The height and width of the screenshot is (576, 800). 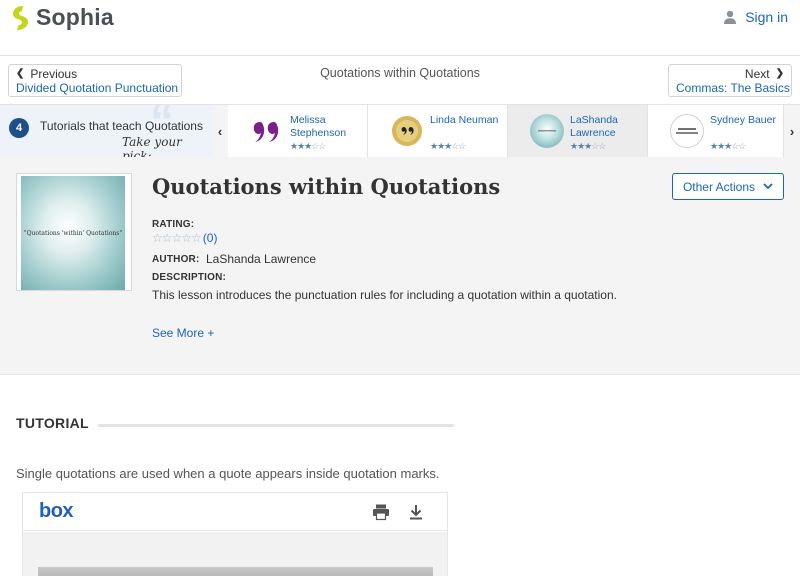 I want to click on tutorial-card-sydney-bauer: Sydney Bauer ★★★☆☆, so click(x=716, y=131).